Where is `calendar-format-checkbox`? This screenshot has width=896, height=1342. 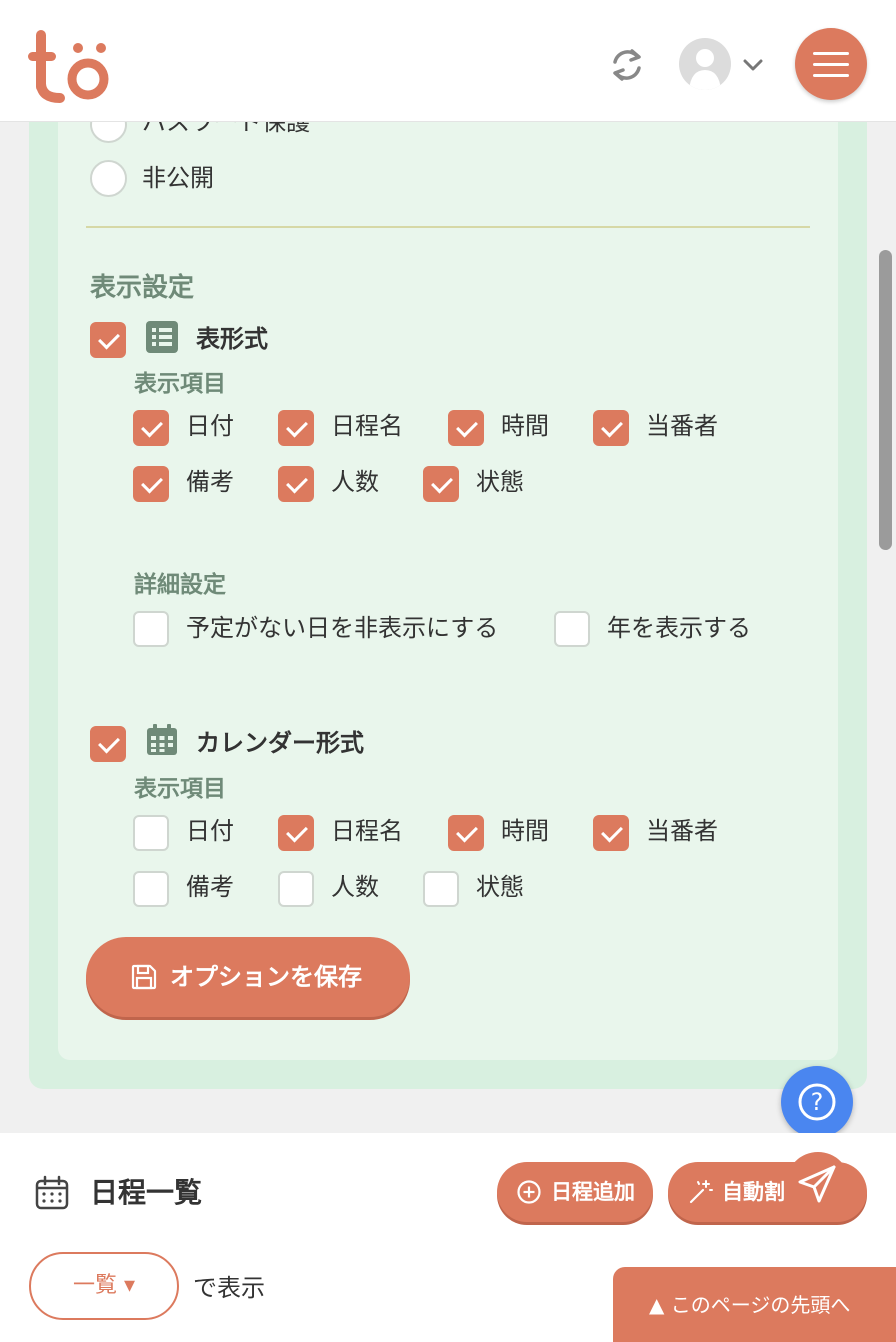
calendar-format-checkbox is located at coordinates (108, 744).